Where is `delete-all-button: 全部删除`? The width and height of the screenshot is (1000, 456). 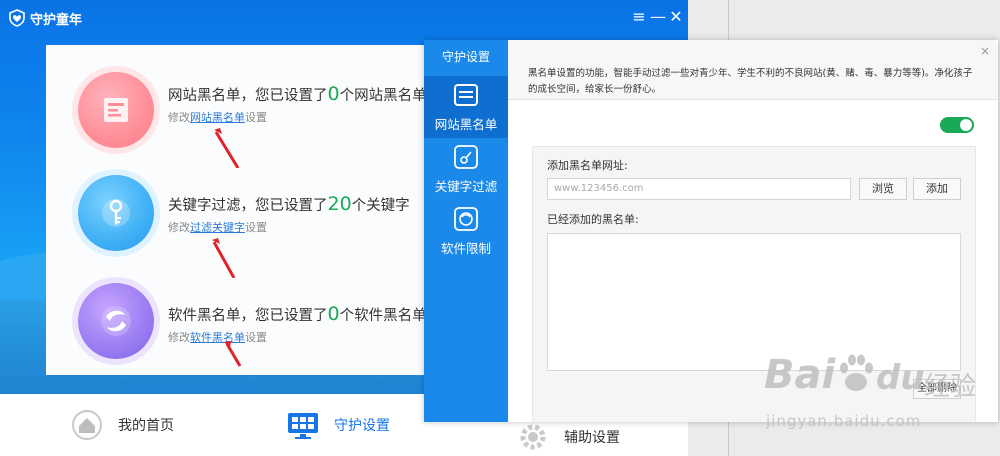 delete-all-button: 全部删除 is located at coordinates (937, 389).